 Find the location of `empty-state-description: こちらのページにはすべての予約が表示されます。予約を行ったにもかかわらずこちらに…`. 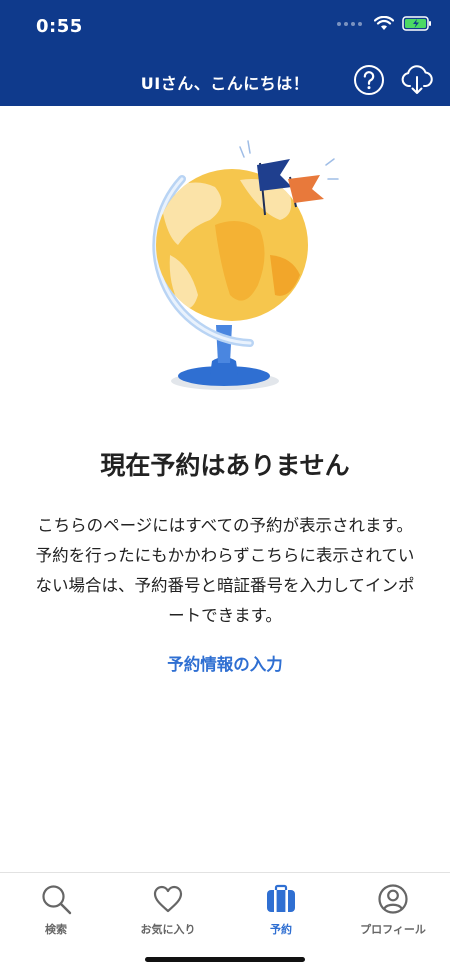

empty-state-description: こちらのページにはすべての予約が表示されます。予約を行ったにもかかわらずこちらに… is located at coordinates (225, 570).